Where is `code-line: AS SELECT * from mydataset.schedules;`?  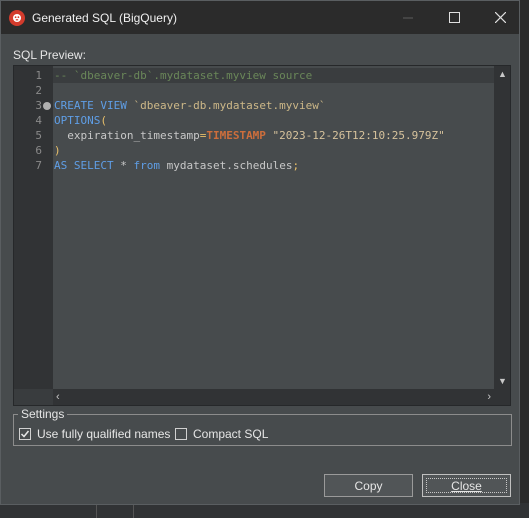
code-line: AS SELECT * from mydataset.schedules; is located at coordinates (176, 165).